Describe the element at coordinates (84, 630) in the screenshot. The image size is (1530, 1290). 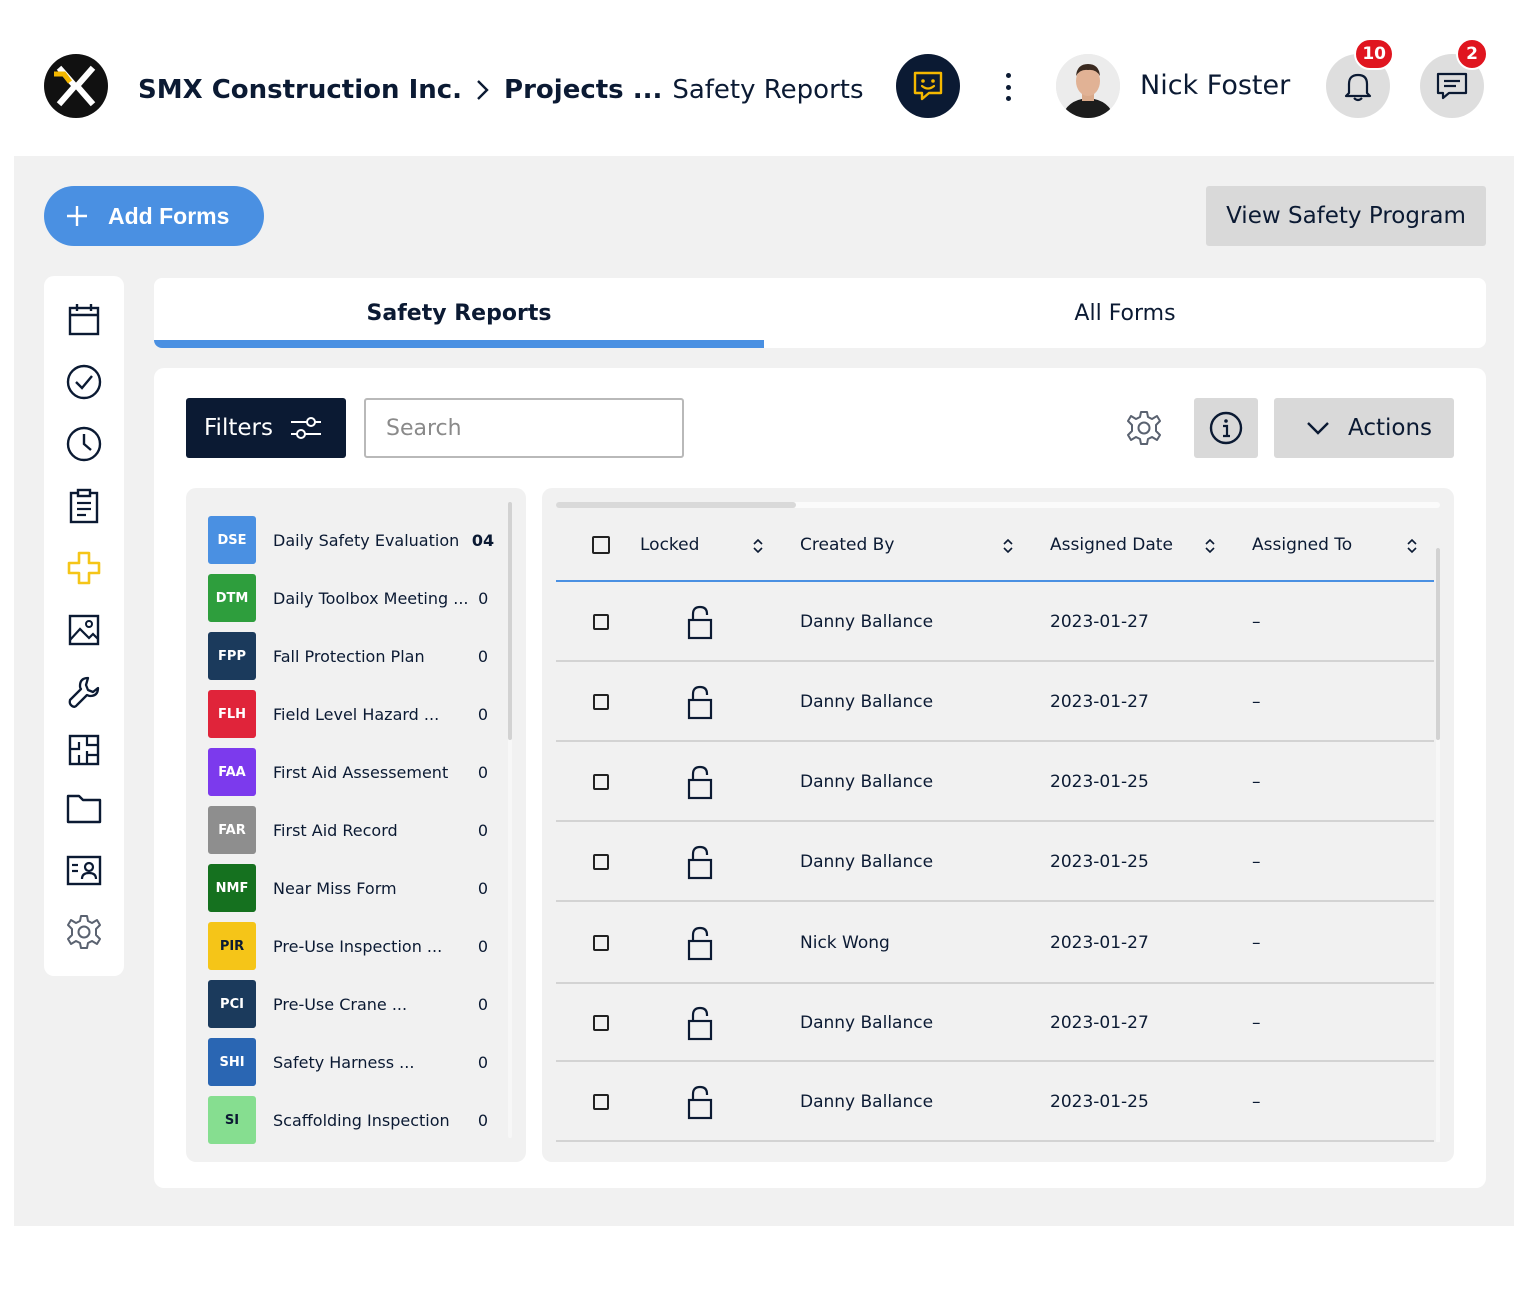
I see `image-icon` at that location.